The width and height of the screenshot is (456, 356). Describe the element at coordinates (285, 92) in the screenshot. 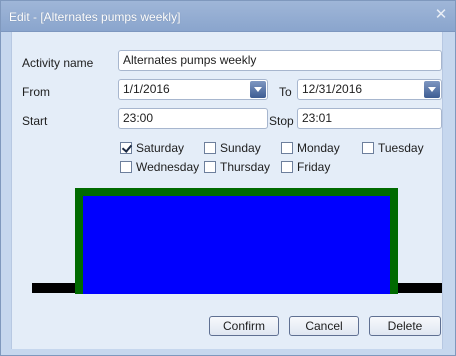

I see `to-label: To` at that location.